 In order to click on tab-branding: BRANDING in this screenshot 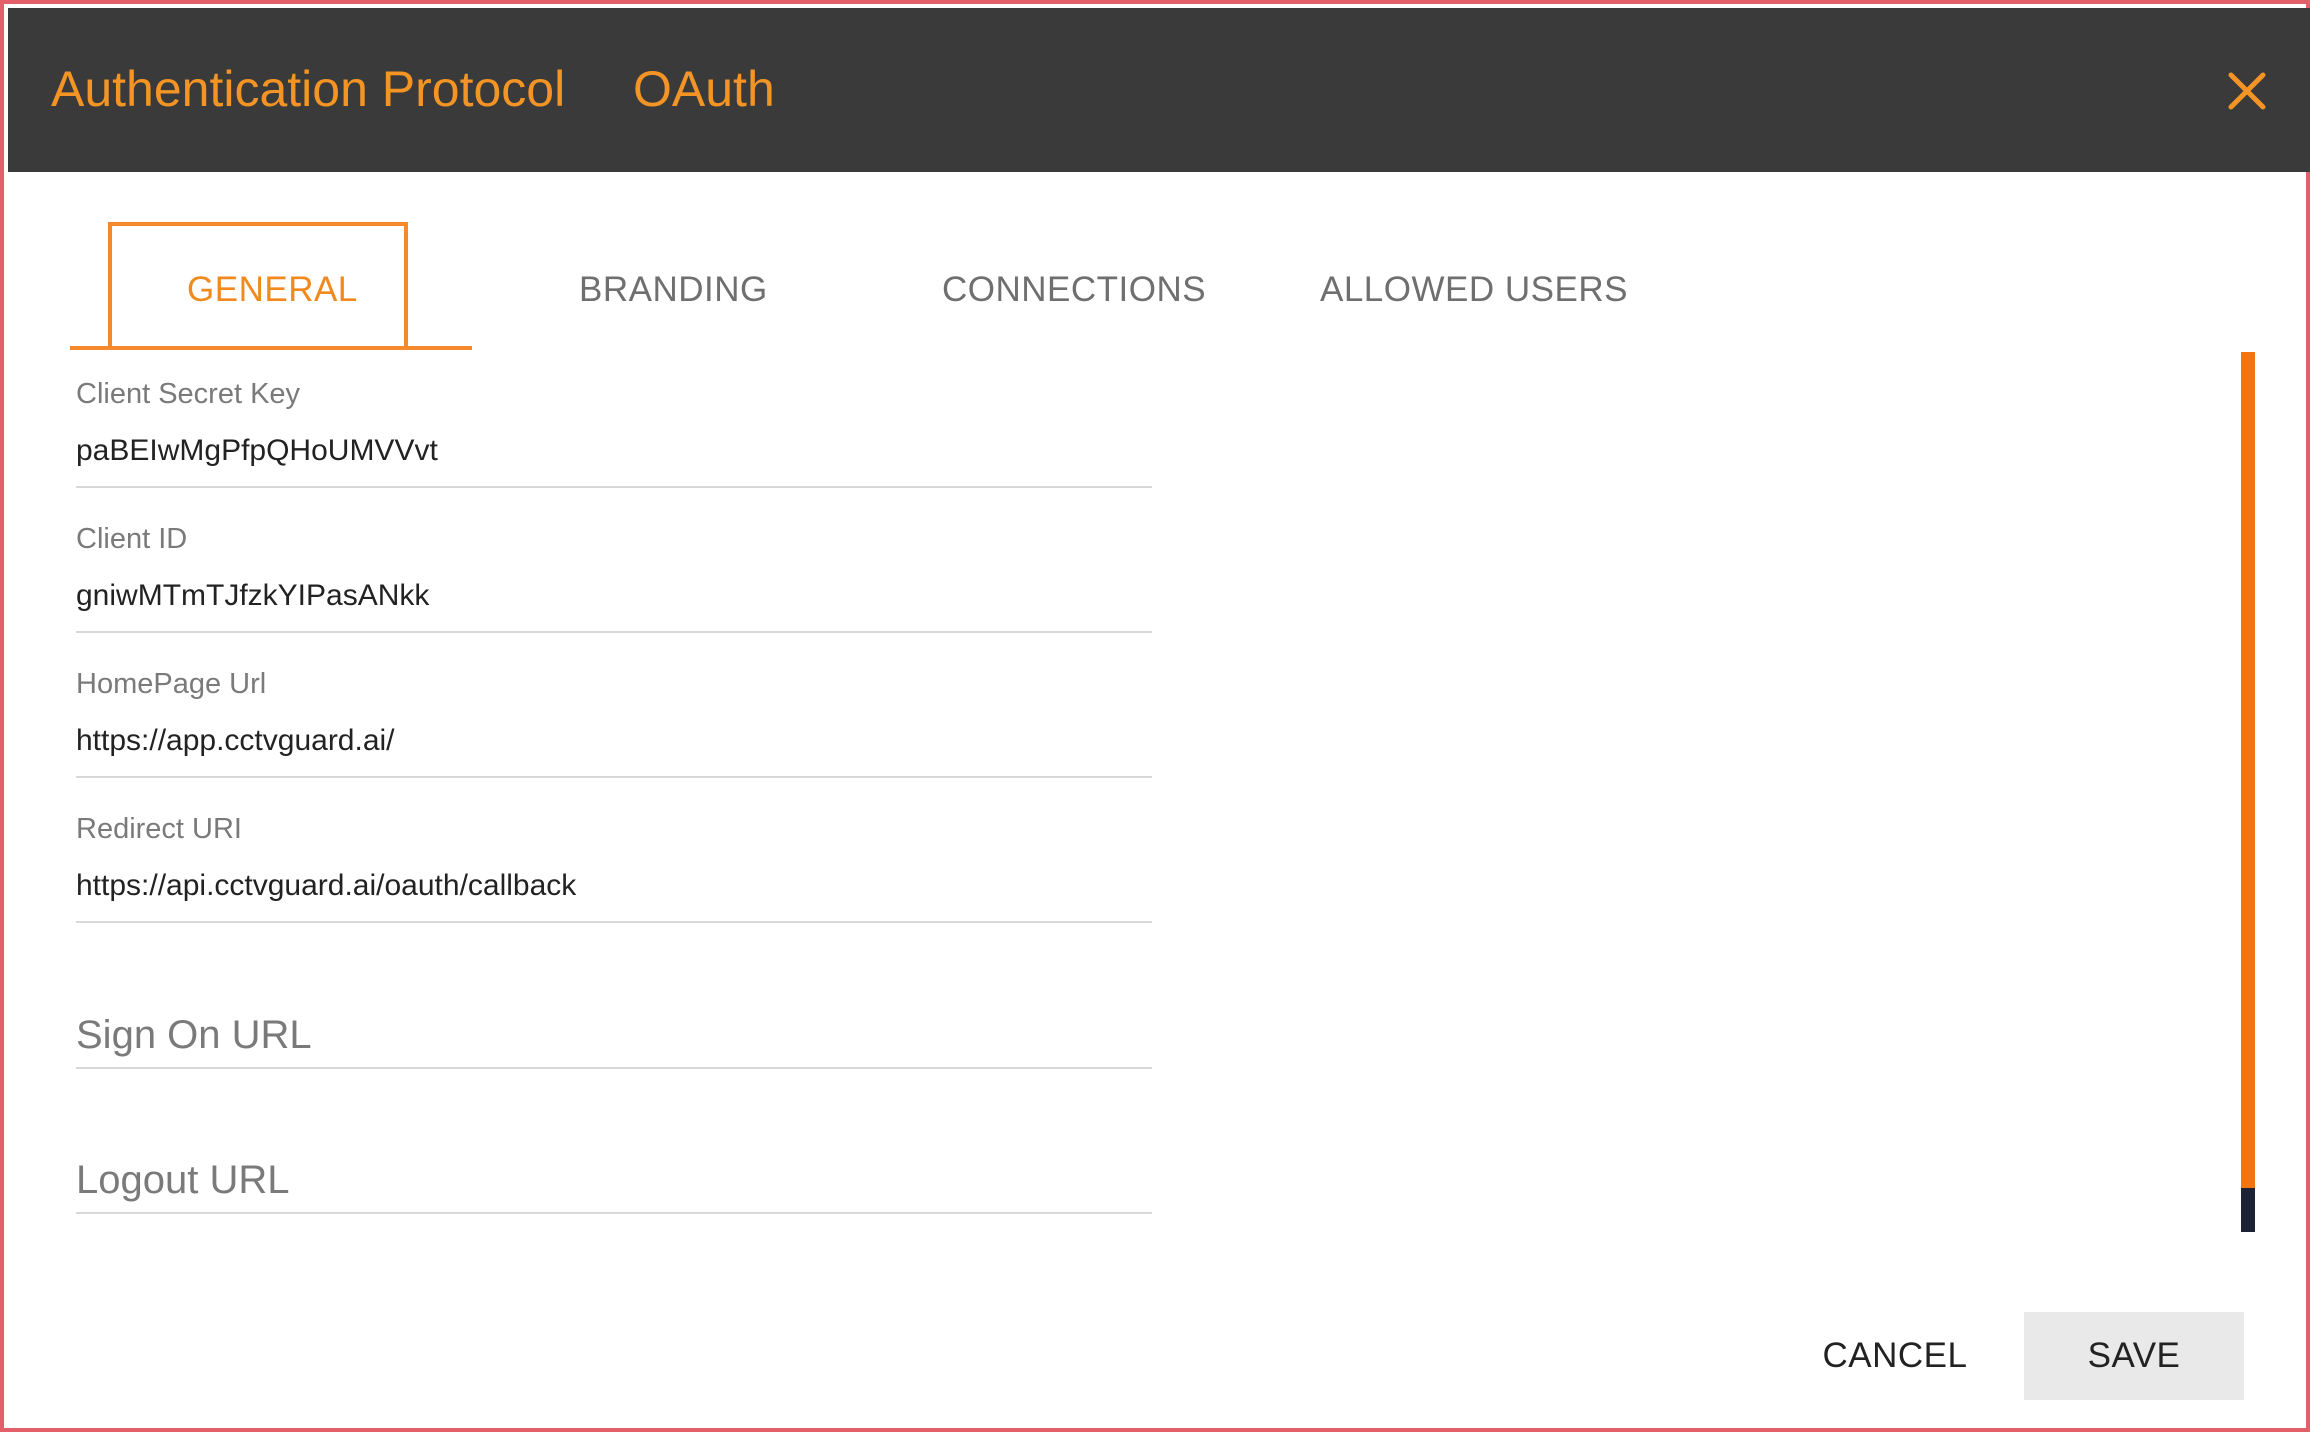, I will do `click(673, 290)`.